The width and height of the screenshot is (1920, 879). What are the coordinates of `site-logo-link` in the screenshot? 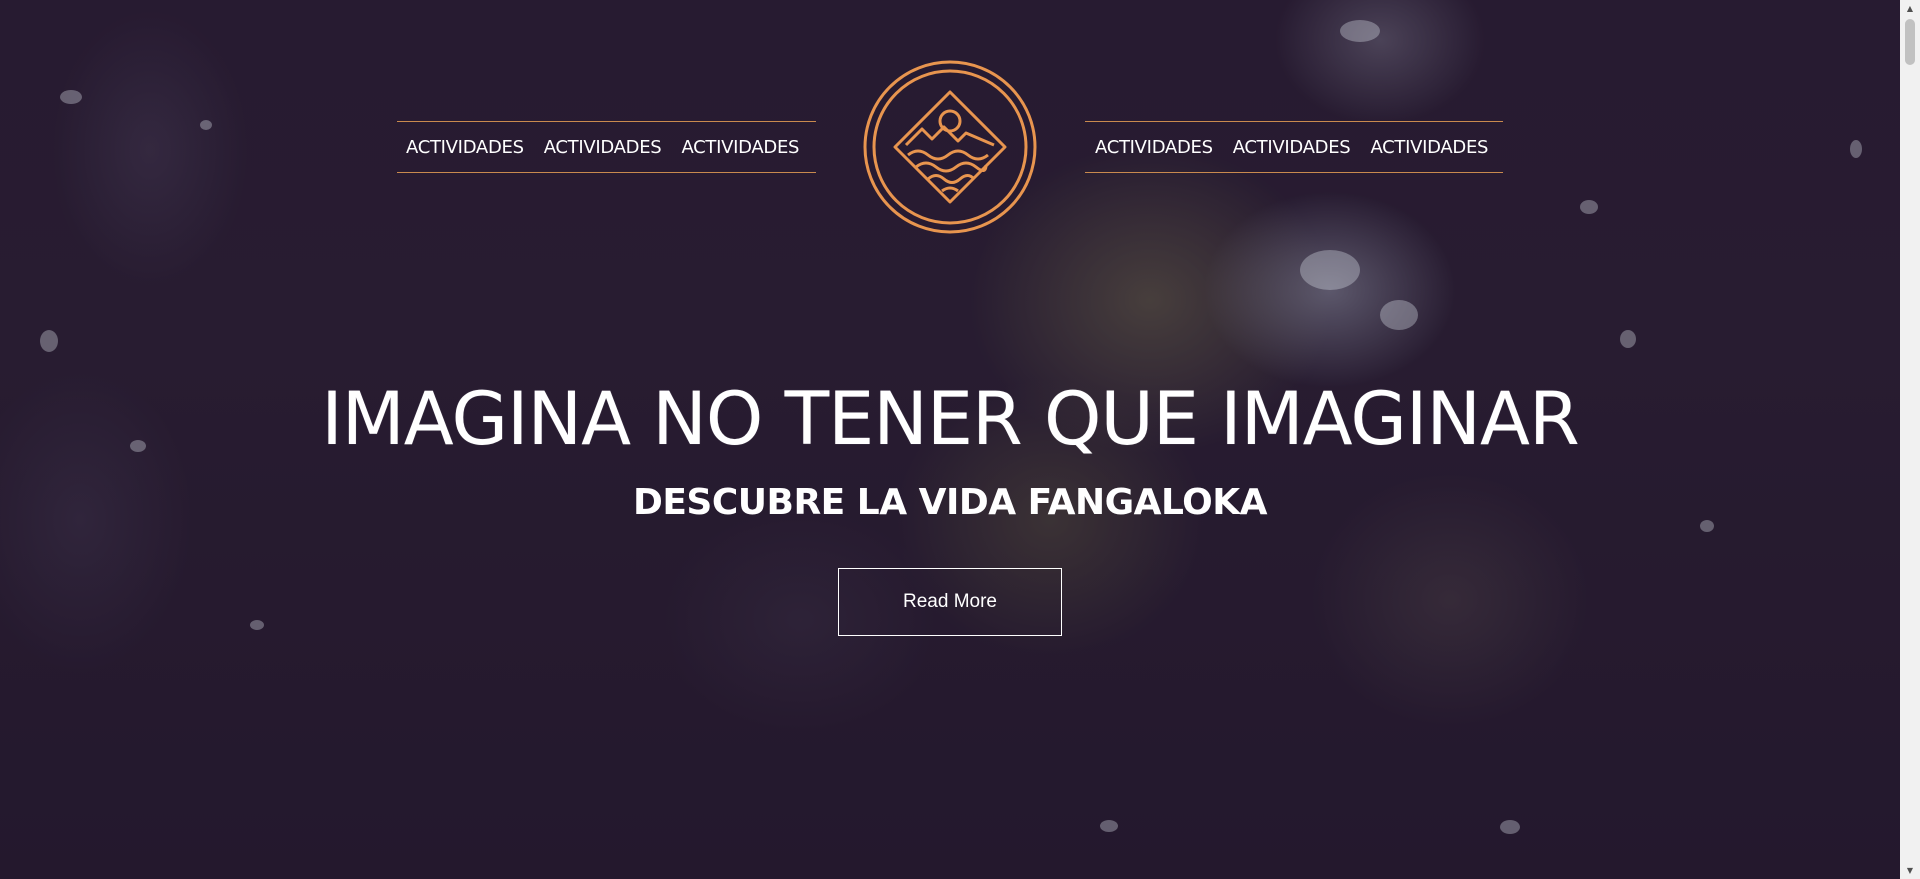 It's located at (950, 147).